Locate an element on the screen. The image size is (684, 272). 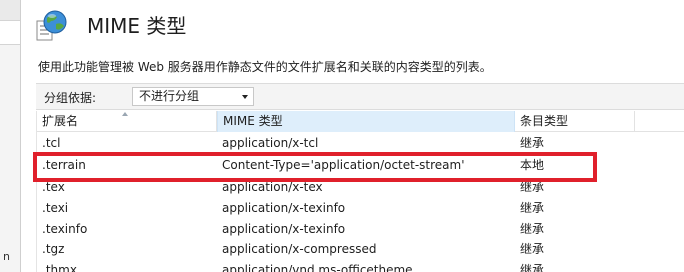
table-row: .tcl application/x-tcl 继承 is located at coordinates (360, 143).